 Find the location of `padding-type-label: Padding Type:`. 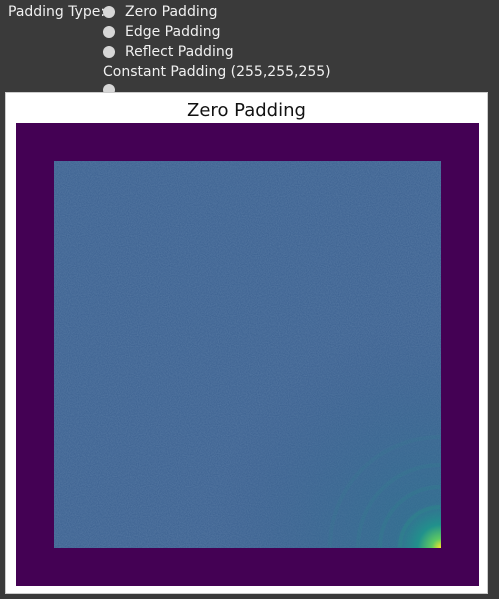

padding-type-label: Padding Type: is located at coordinates (57, 12).